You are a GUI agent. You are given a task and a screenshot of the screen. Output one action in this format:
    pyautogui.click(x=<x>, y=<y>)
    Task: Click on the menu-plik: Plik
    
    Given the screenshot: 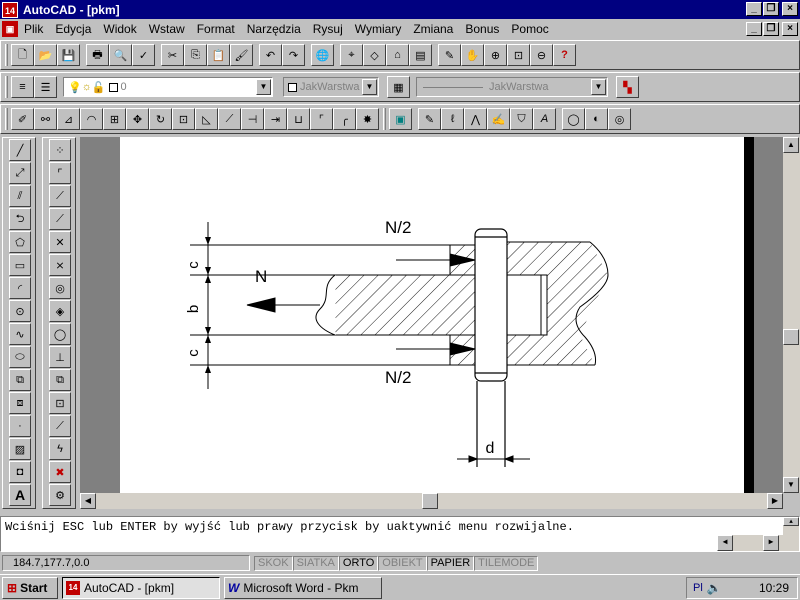 What is the action you would take?
    pyautogui.click(x=33, y=29)
    